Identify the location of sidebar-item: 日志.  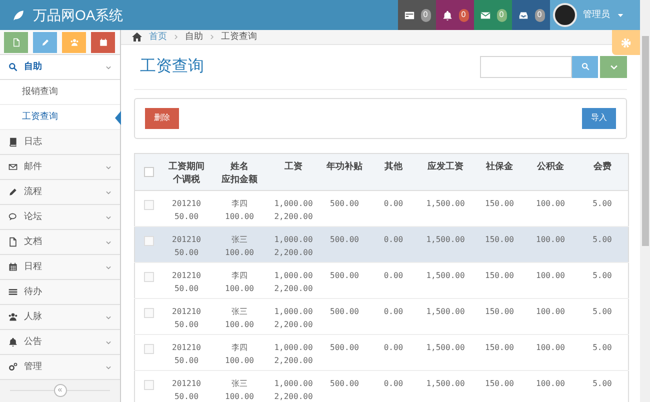
(60, 142).